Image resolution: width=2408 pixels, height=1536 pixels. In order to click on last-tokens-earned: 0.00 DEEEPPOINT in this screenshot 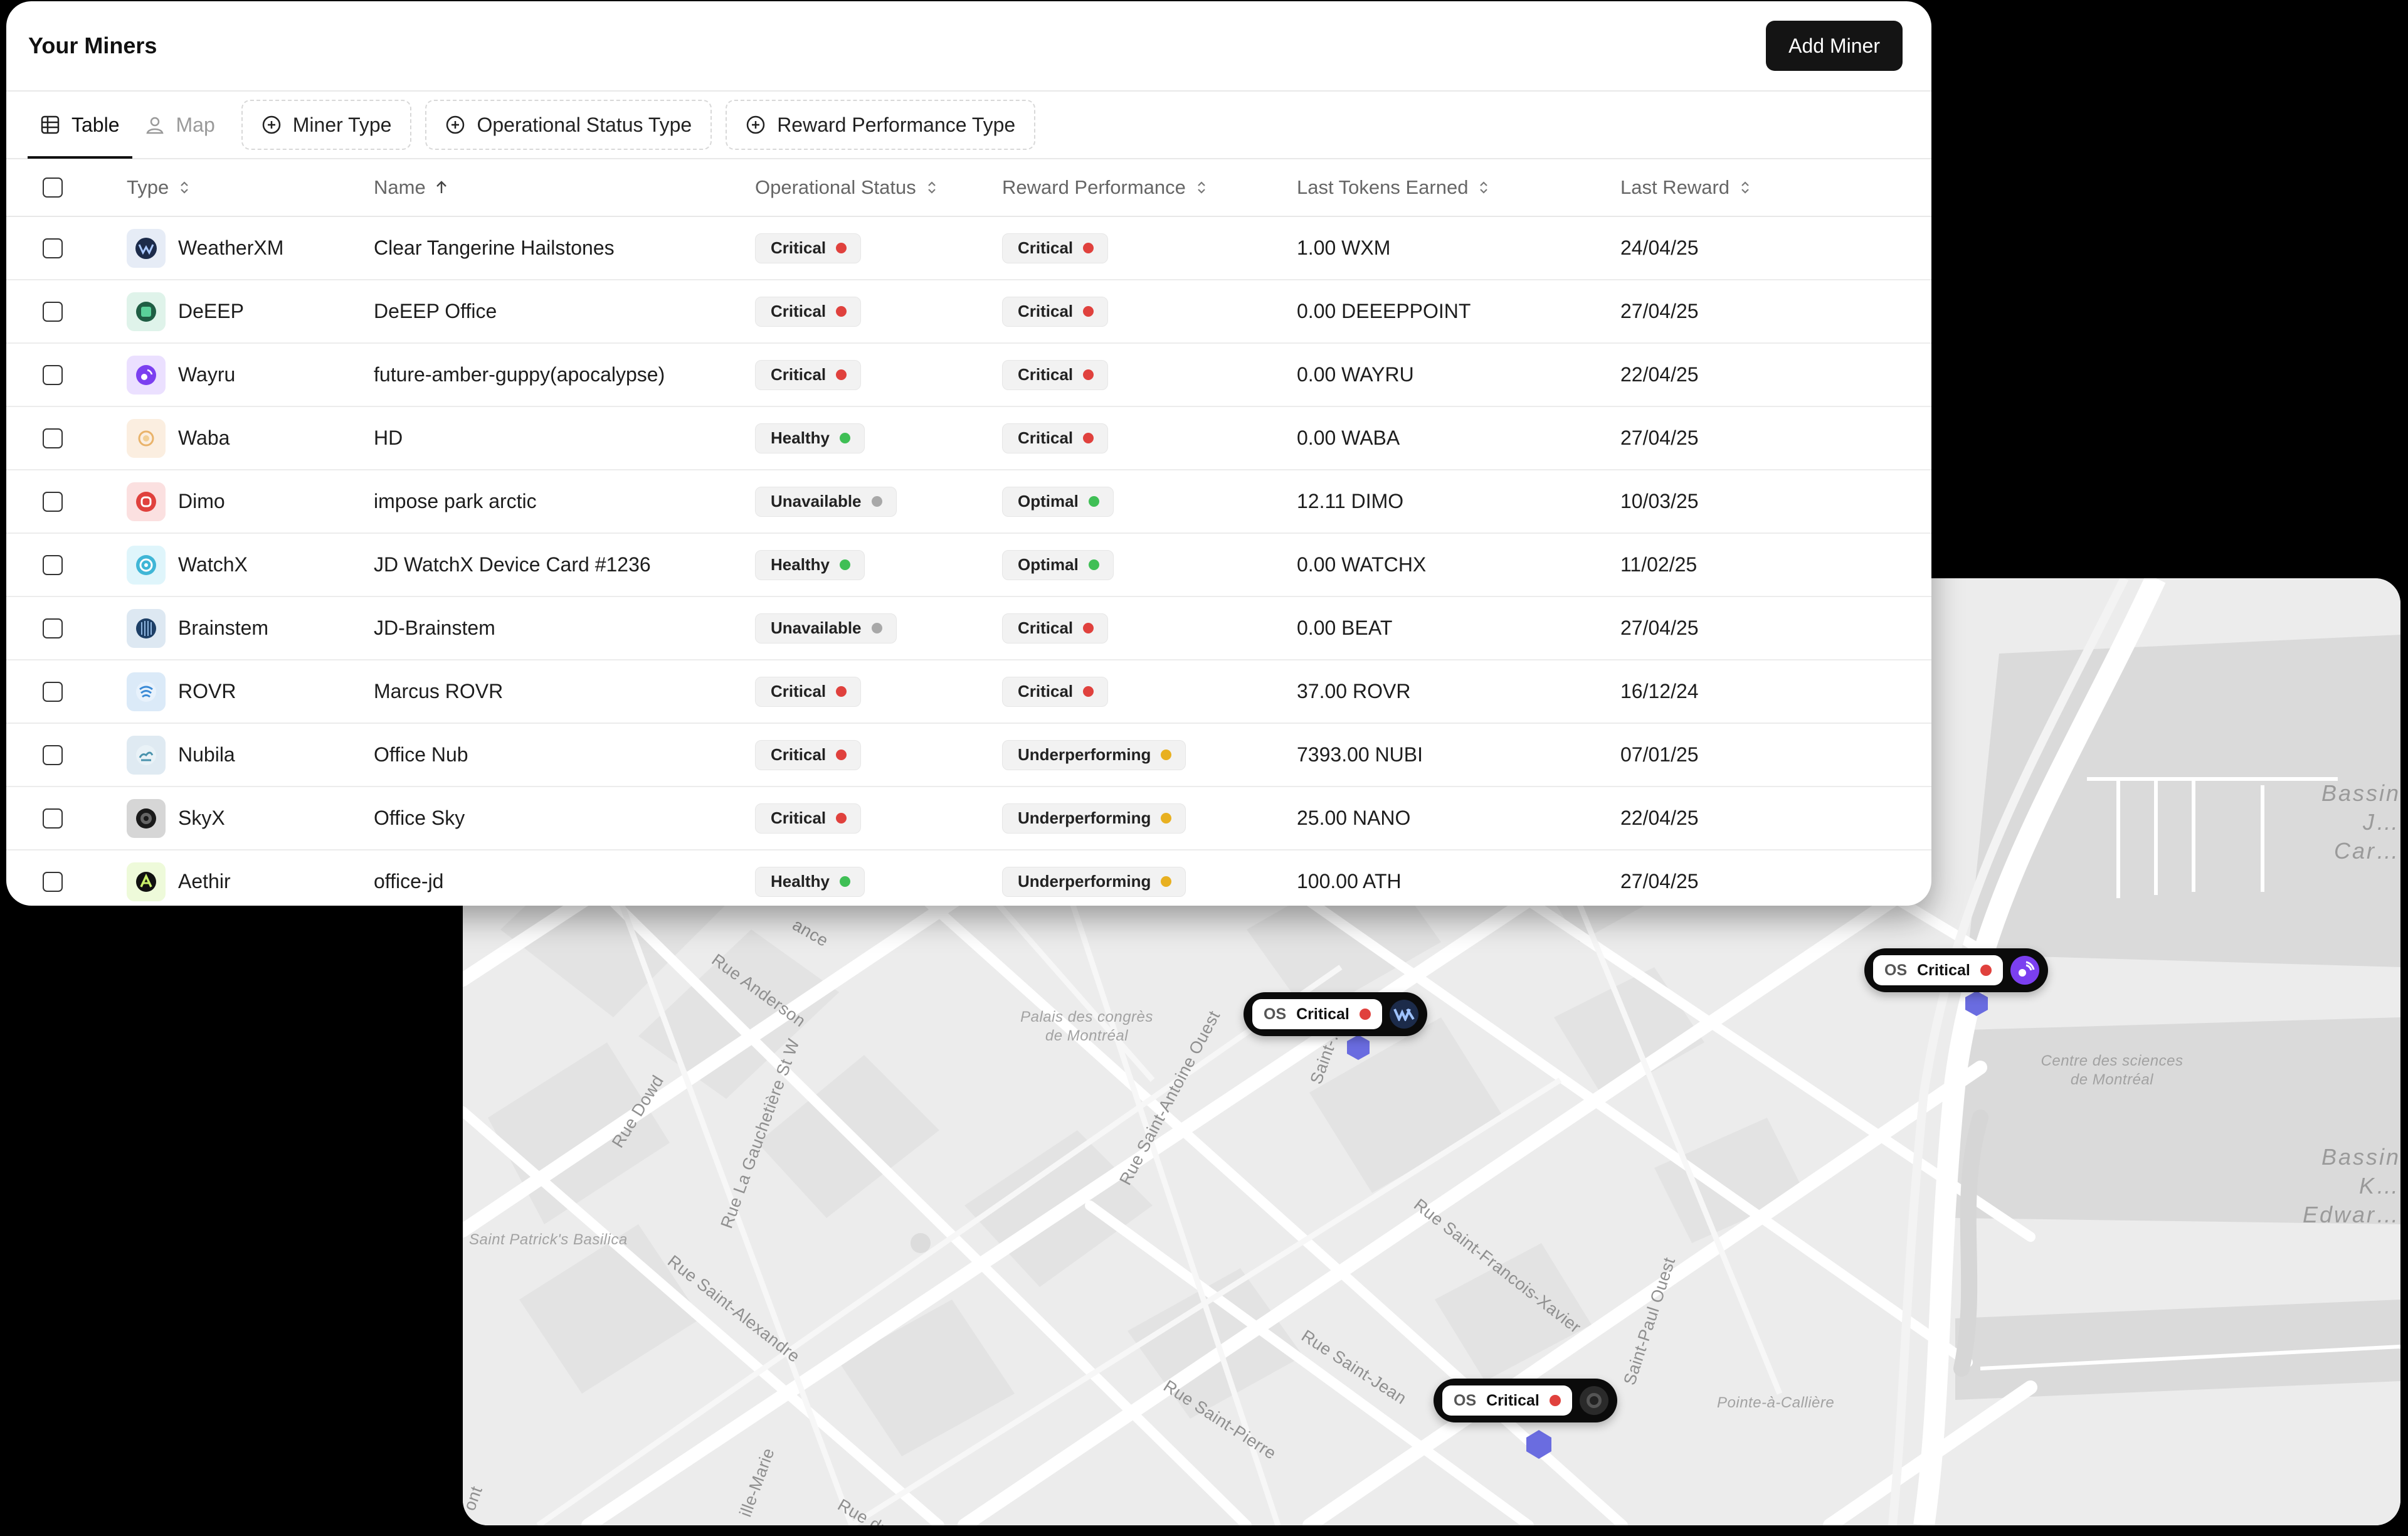, I will do `click(1458, 312)`.